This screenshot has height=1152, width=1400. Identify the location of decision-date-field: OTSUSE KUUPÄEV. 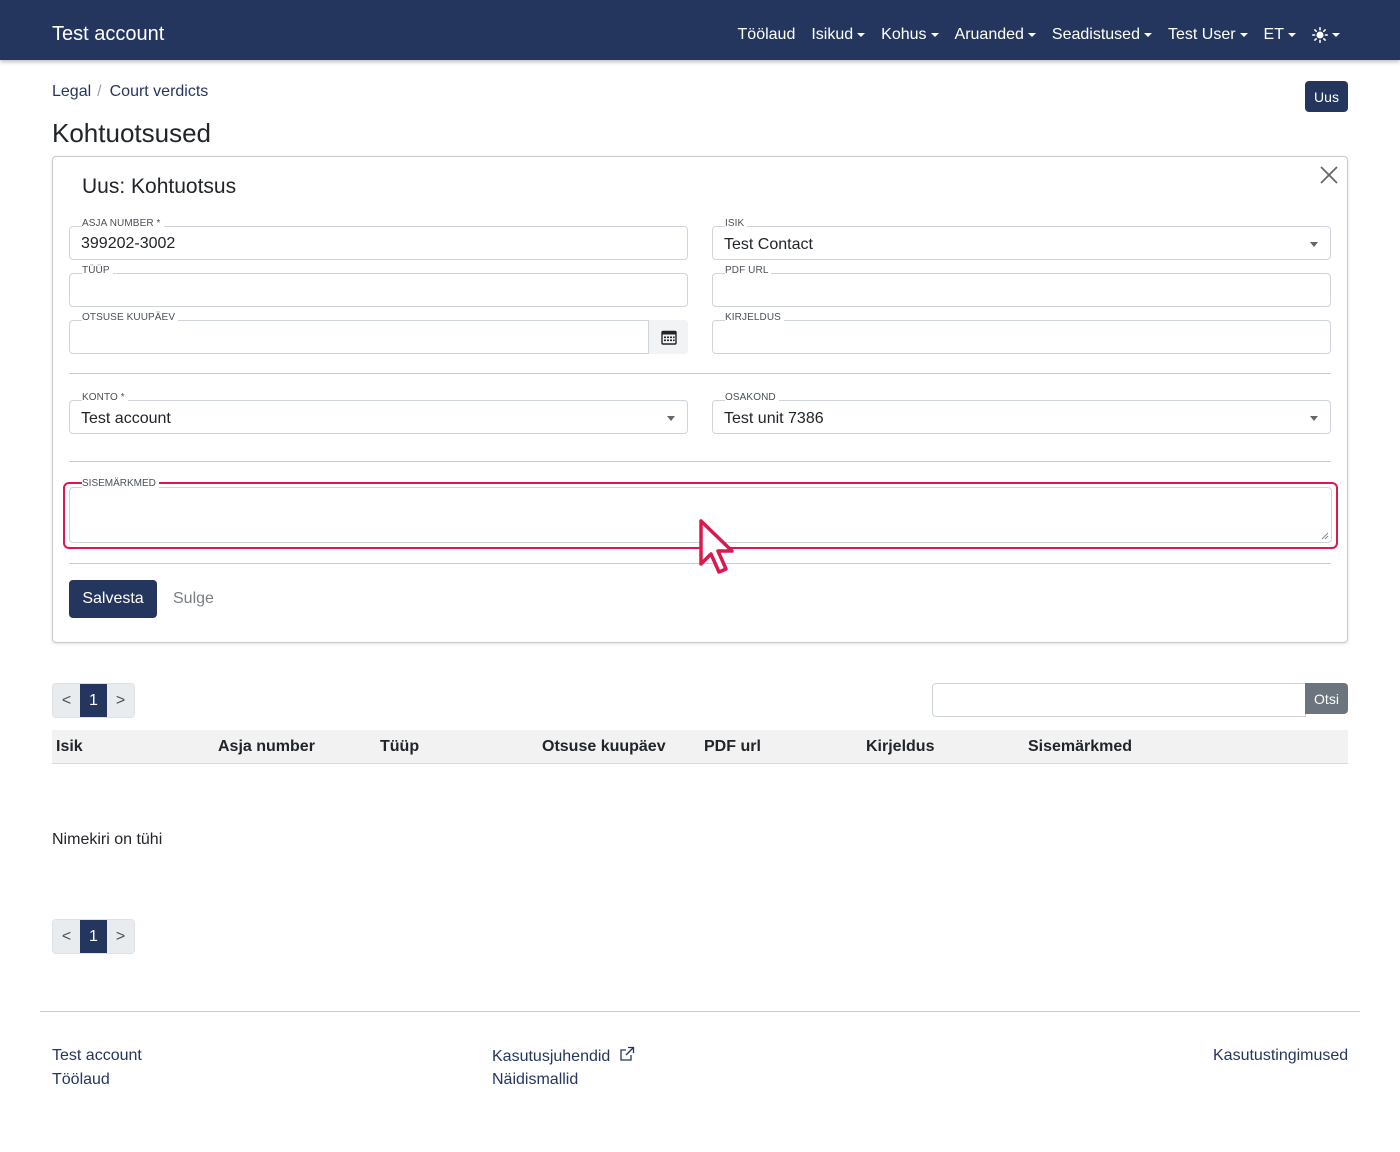
(378, 333).